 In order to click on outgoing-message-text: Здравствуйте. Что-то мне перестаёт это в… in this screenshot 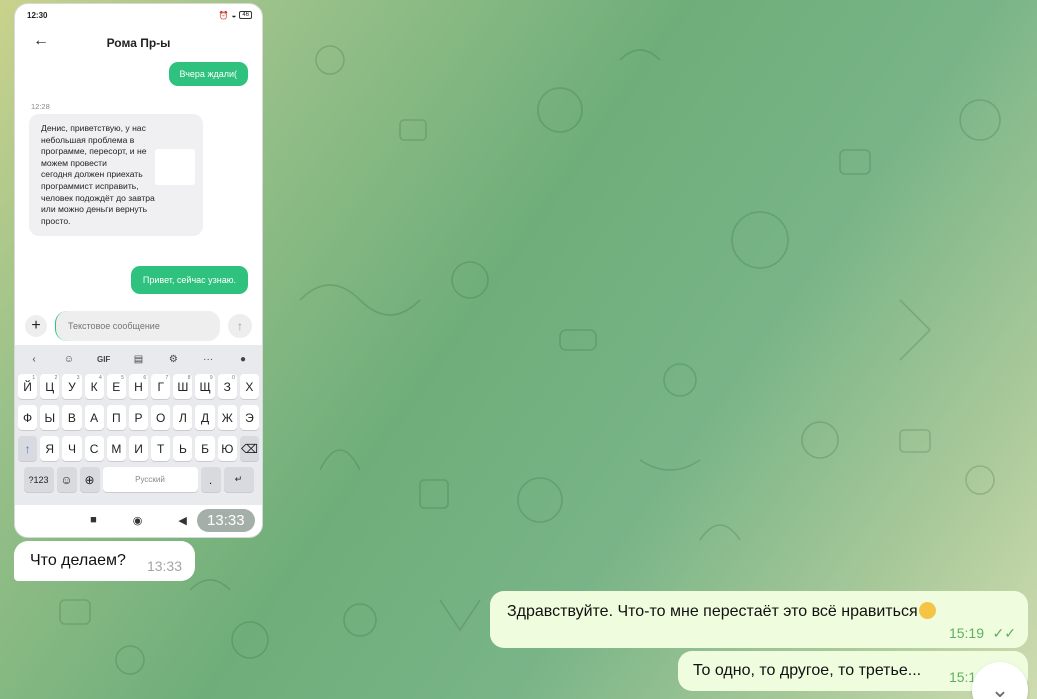, I will do `click(721, 611)`.